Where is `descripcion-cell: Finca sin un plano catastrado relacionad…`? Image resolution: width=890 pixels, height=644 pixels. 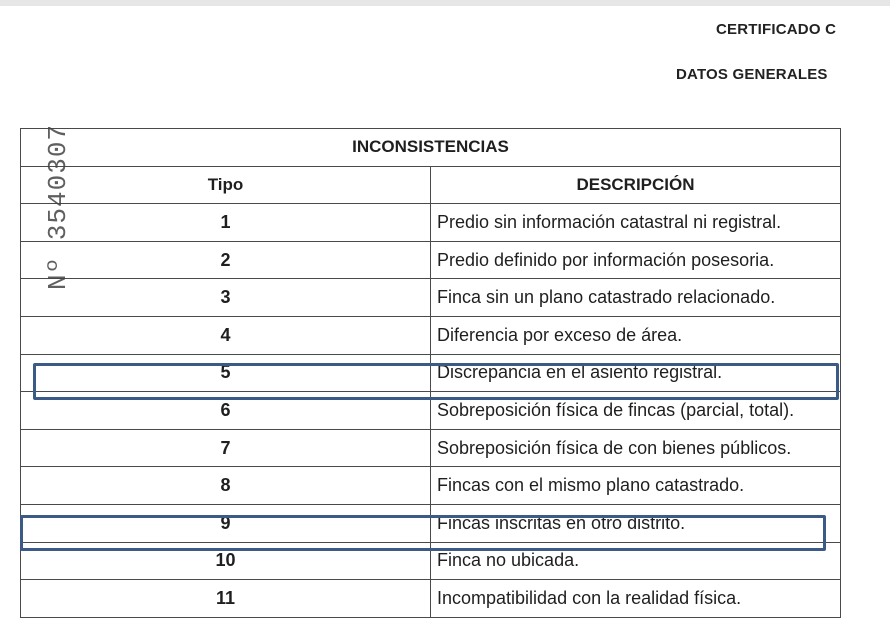 descripcion-cell: Finca sin un plano catastrado relacionad… is located at coordinates (635, 297).